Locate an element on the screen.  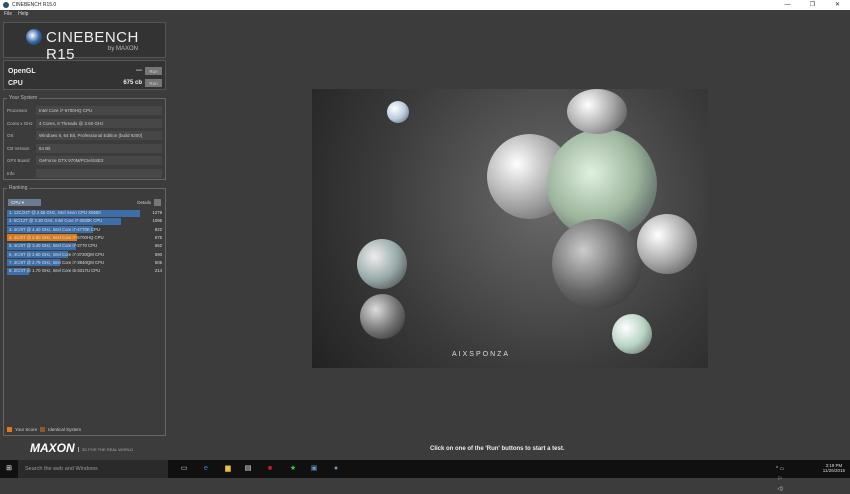
system-field: CB Version 64 Bit is located at coordinates (84, 148).